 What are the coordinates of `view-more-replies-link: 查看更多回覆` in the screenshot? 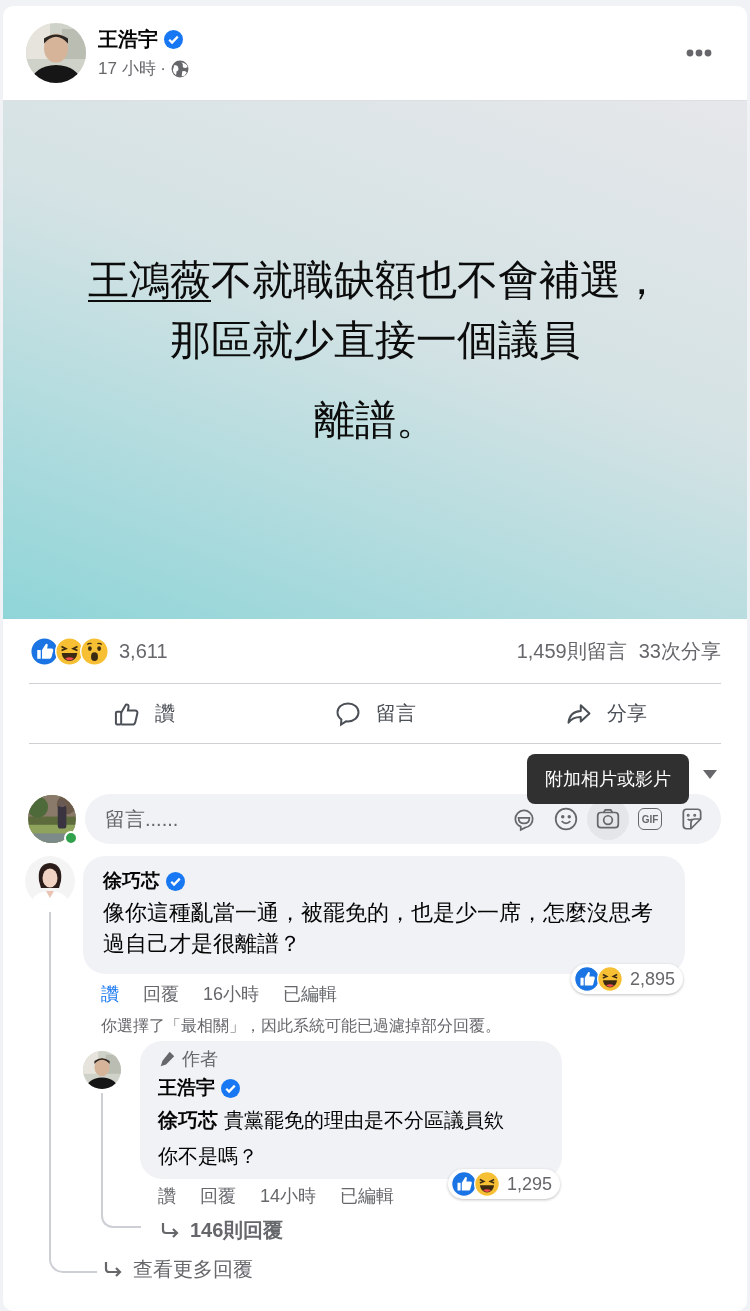 It's located at (168, 1267).